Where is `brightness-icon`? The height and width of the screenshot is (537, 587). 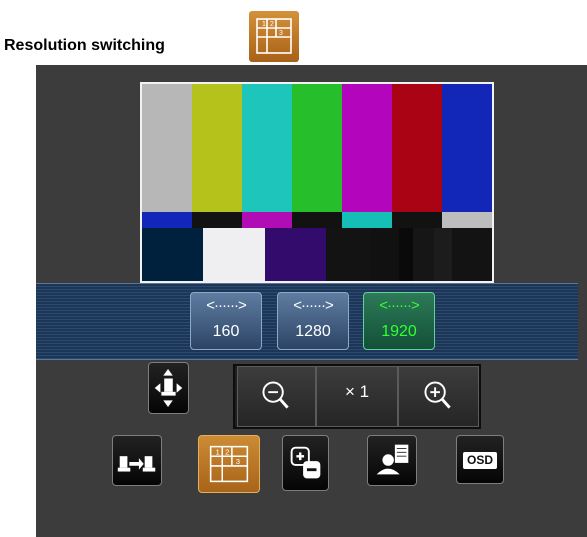 brightness-icon is located at coordinates (305, 462).